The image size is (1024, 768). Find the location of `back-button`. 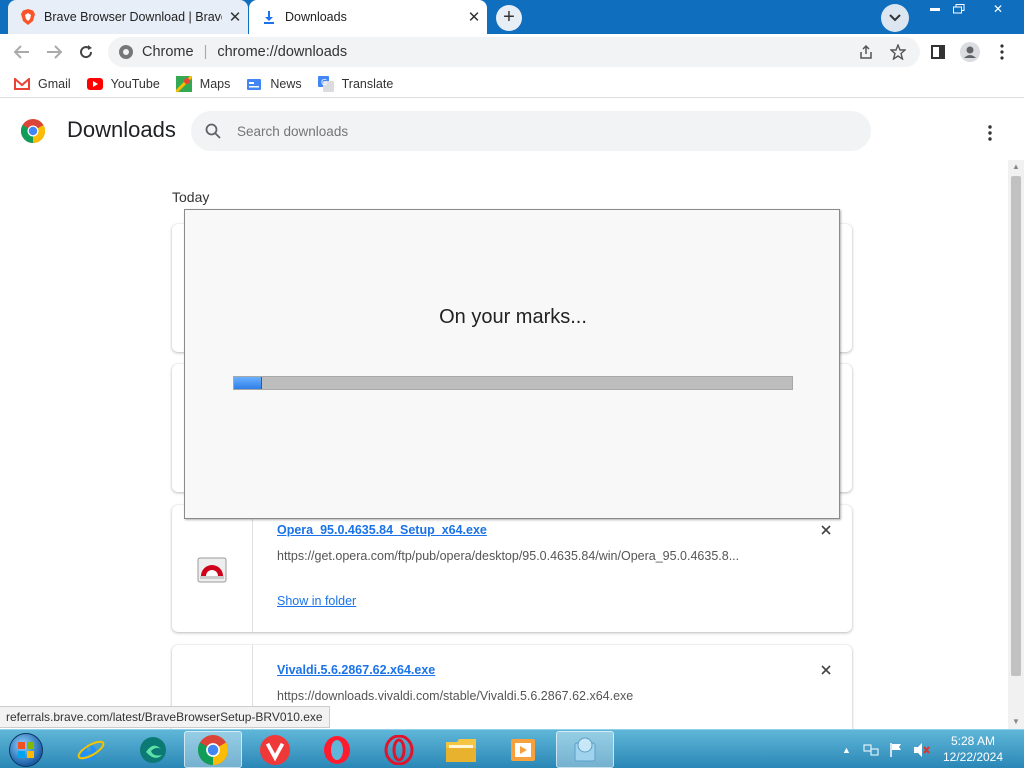

back-button is located at coordinates (22, 52).